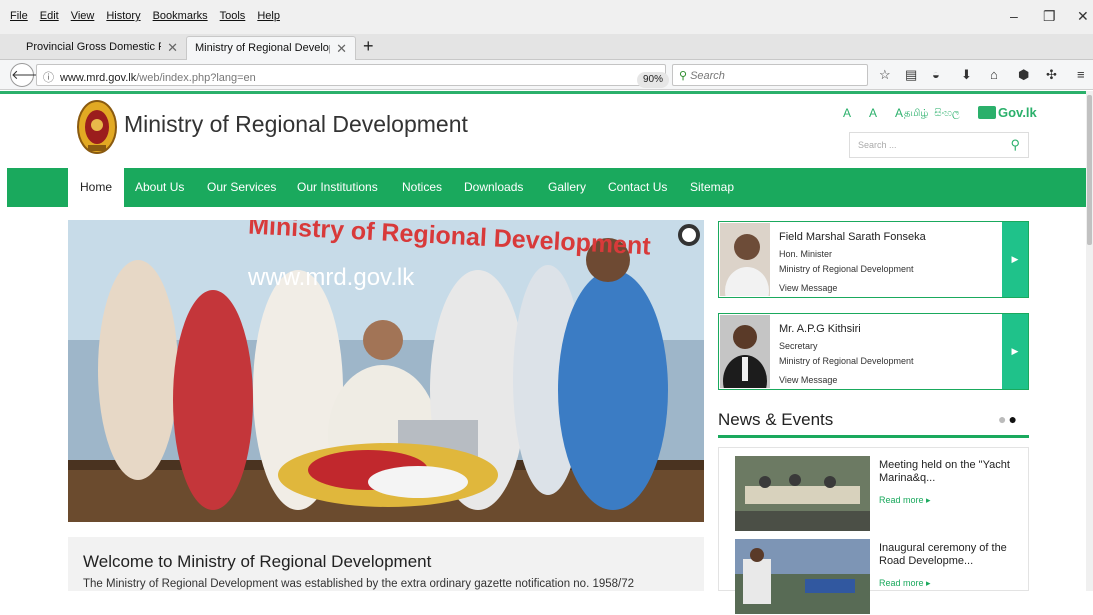  I want to click on nav-our-institutions: Our Institutions, so click(337, 187).